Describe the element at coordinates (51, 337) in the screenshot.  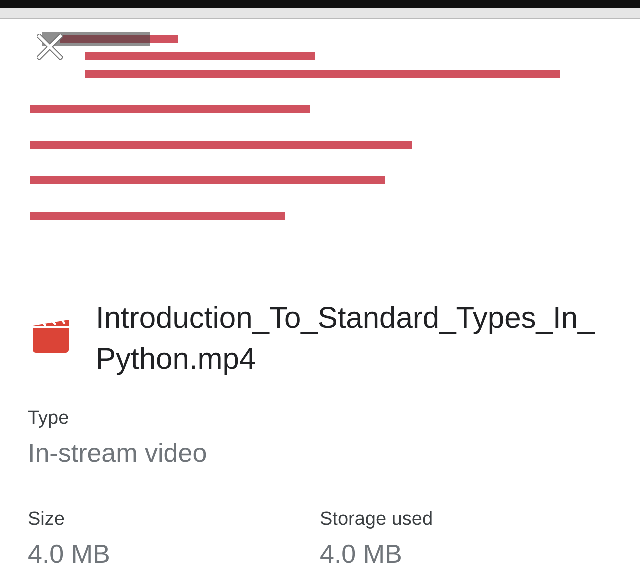
I see `video-file-icon` at that location.